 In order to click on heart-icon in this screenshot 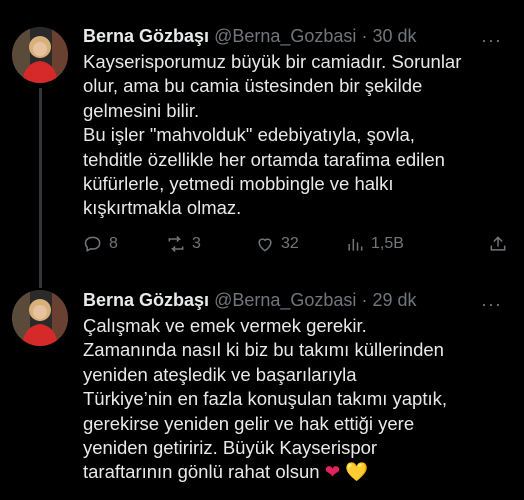, I will do `click(265, 245)`.